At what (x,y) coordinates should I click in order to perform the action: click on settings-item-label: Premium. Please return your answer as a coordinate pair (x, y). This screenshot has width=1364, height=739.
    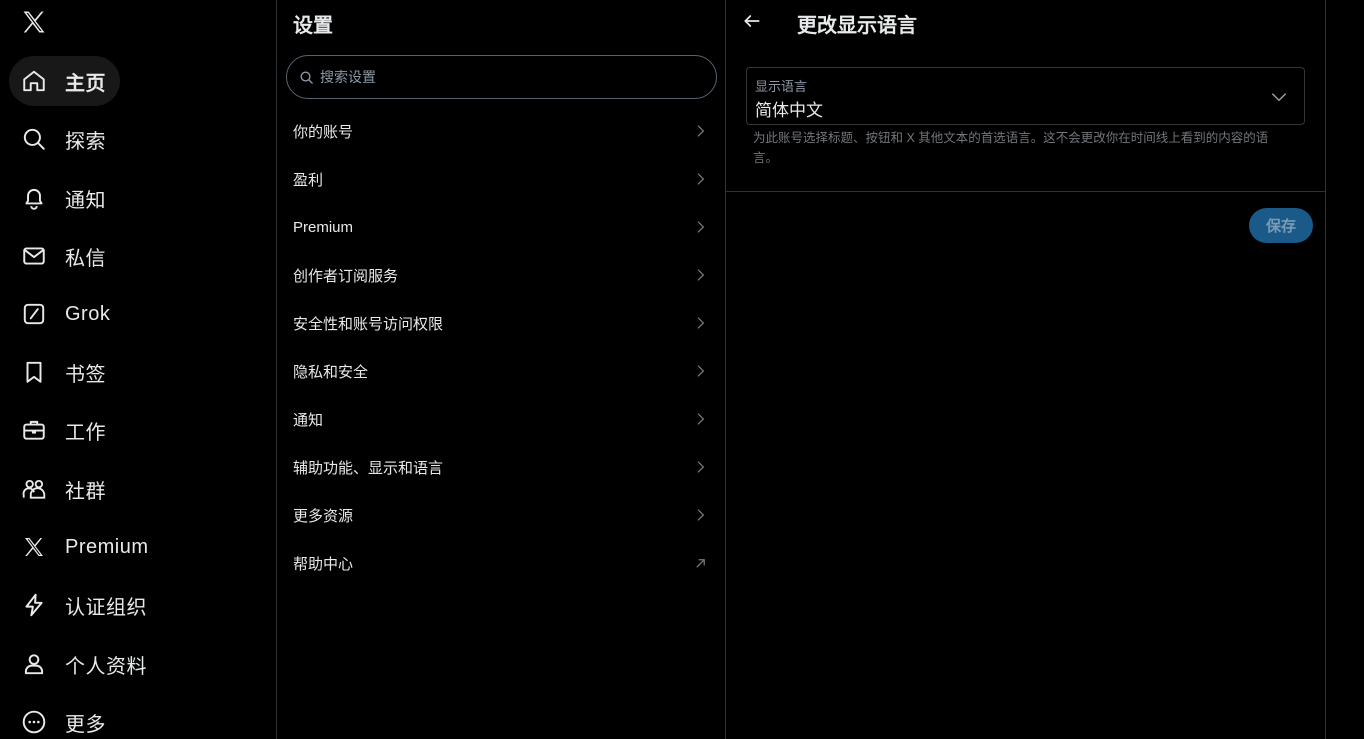
    Looking at the image, I should click on (323, 227).